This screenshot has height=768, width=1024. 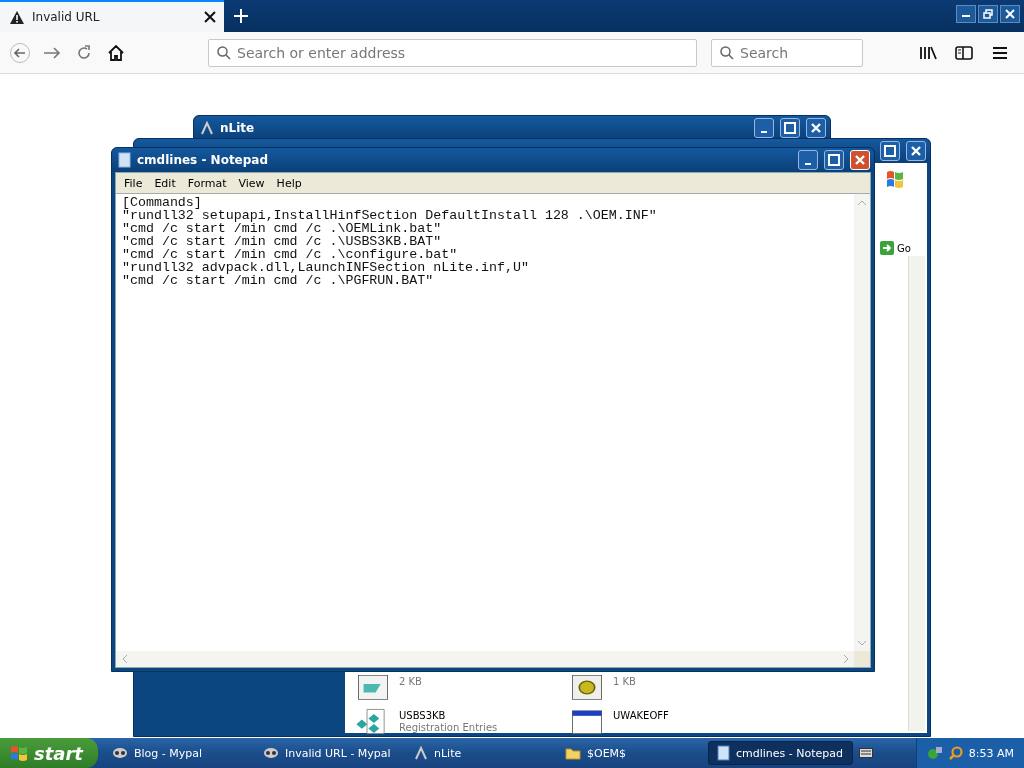 I want to click on home-icon, so click(x=116, y=52).